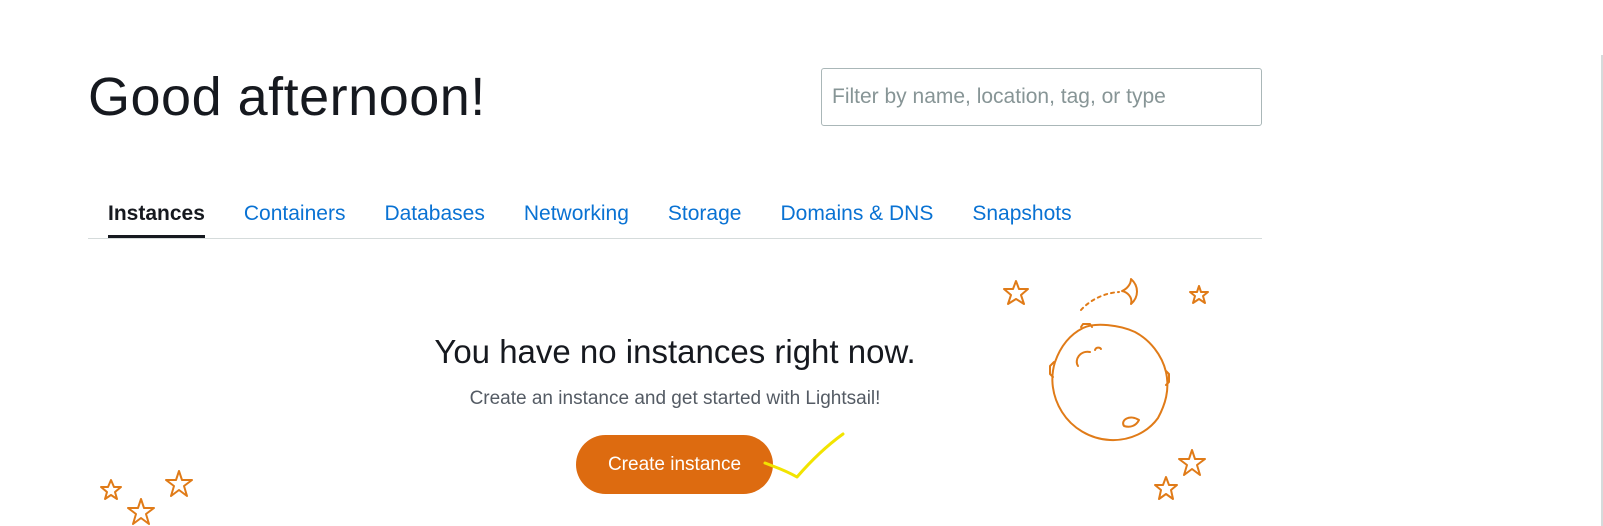  Describe the element at coordinates (1100, 301) in the screenshot. I see `moon-trail` at that location.